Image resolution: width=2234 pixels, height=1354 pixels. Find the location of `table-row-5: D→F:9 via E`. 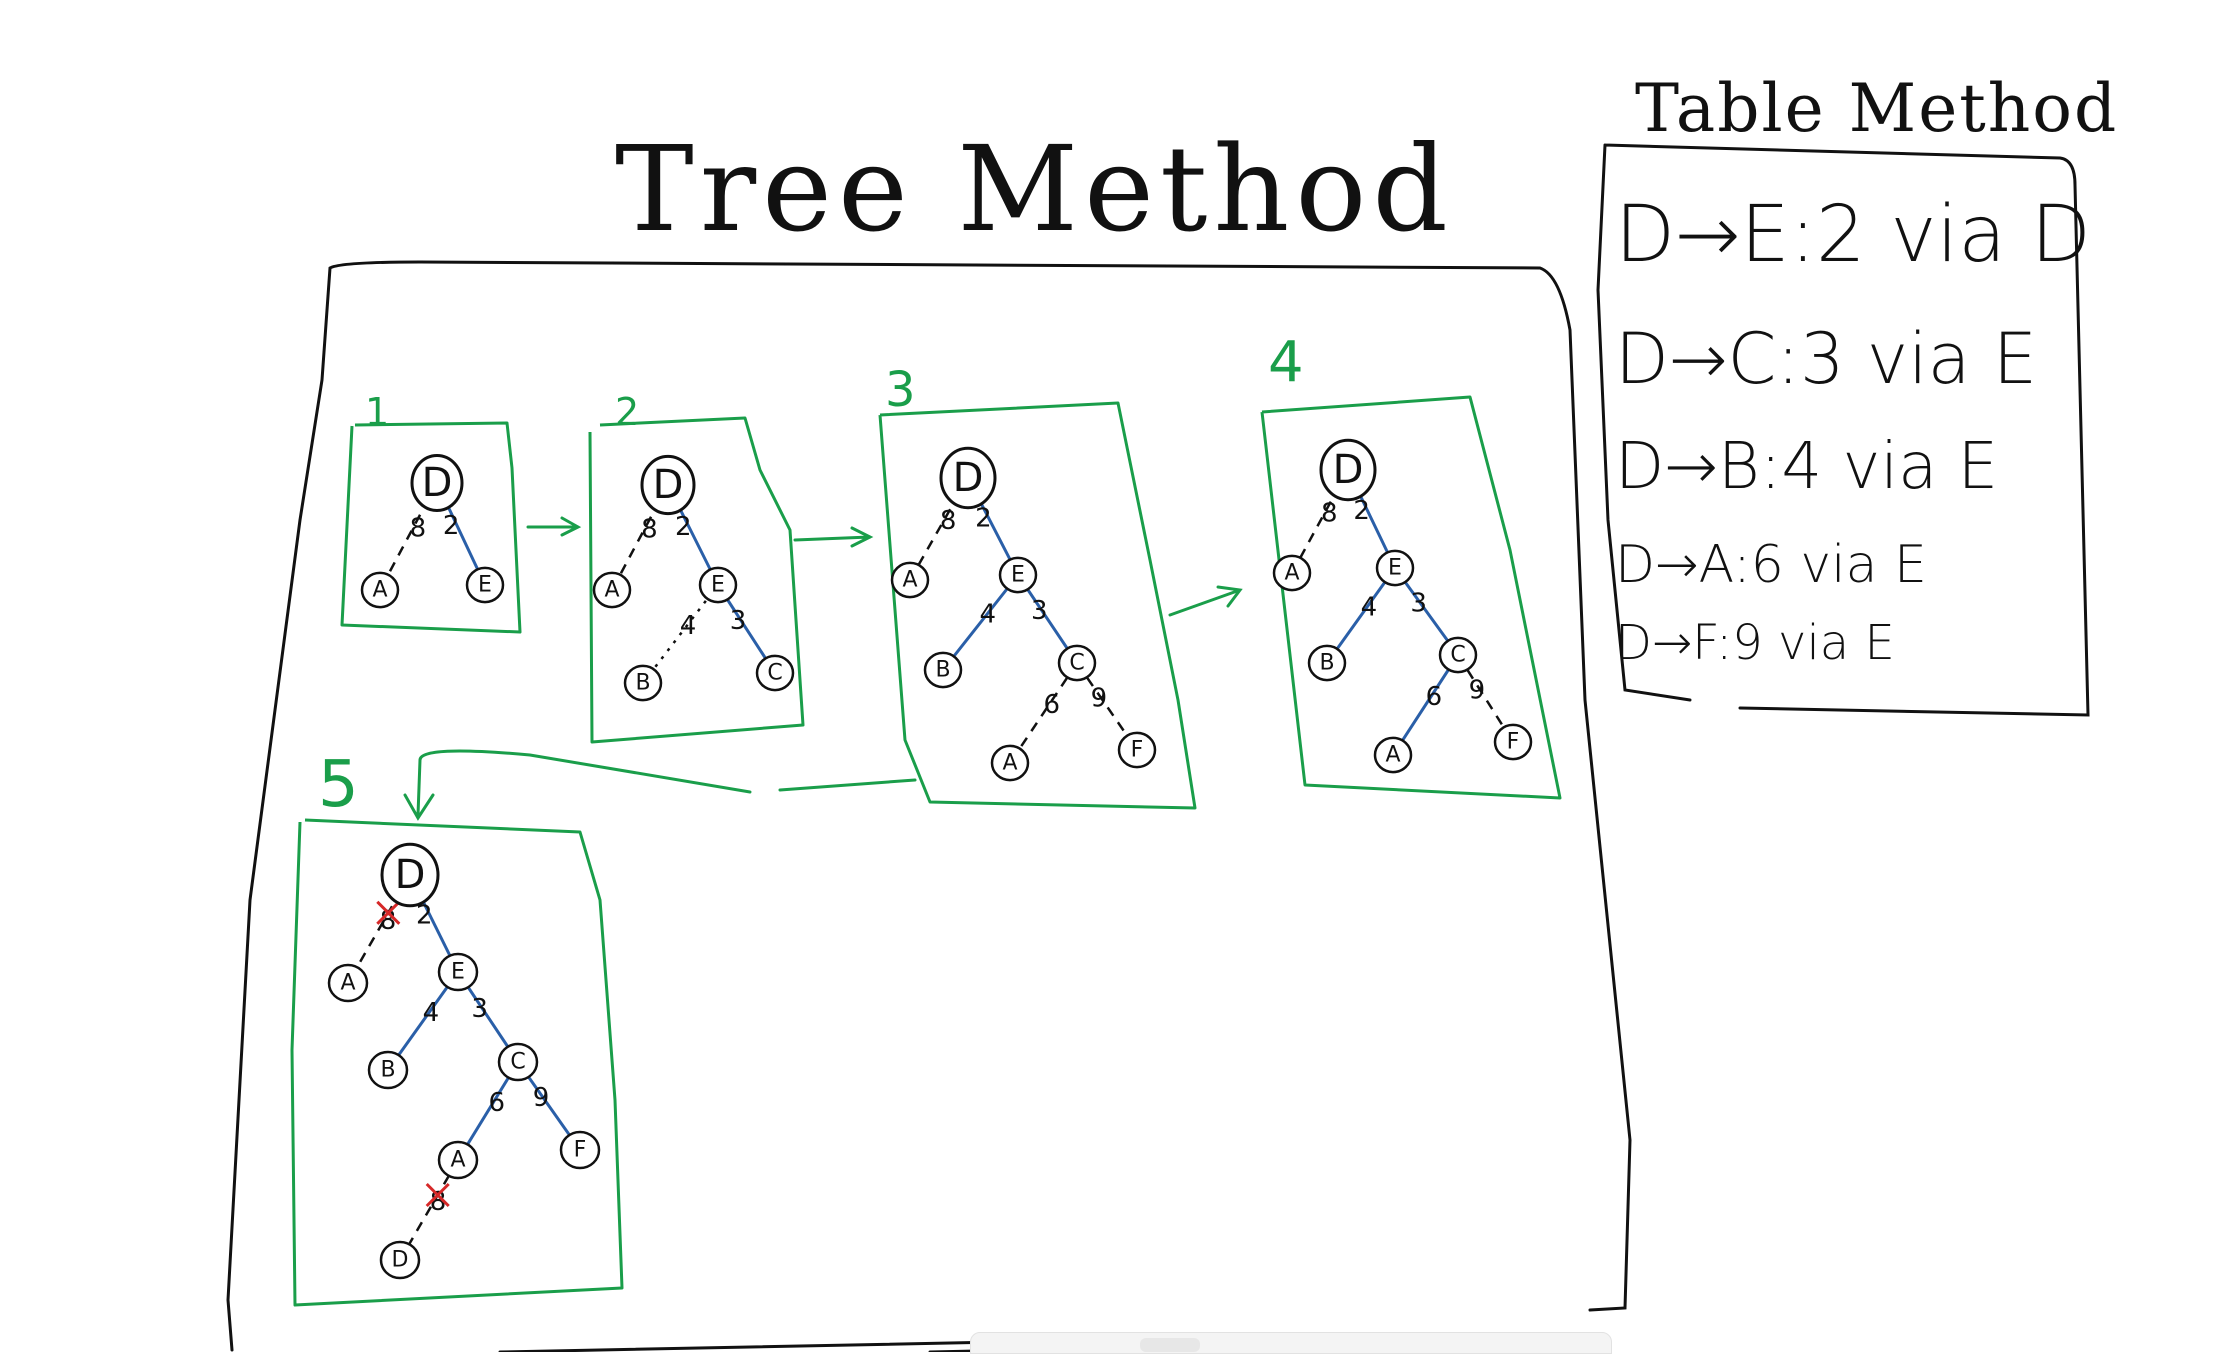

table-row-5: D→F:9 via E is located at coordinates (1755, 643).